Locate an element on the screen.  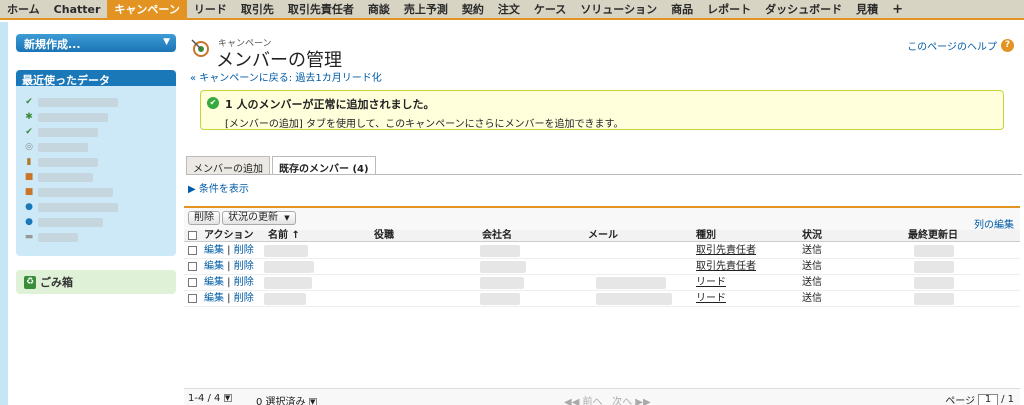
recent-item: ▬ is located at coordinates (94, 237).